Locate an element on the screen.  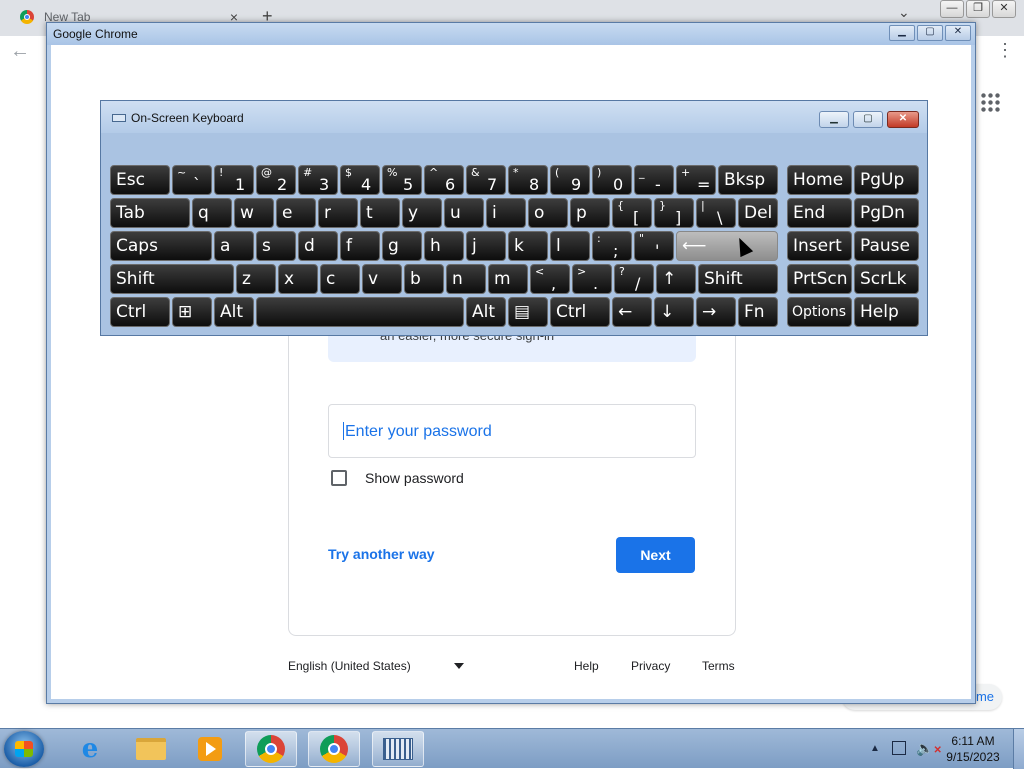
next-button: Next is located at coordinates (655, 555).